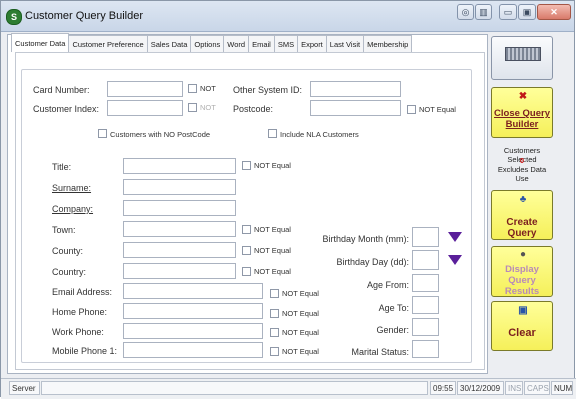  I want to click on results-icon: ●, so click(523, 254).